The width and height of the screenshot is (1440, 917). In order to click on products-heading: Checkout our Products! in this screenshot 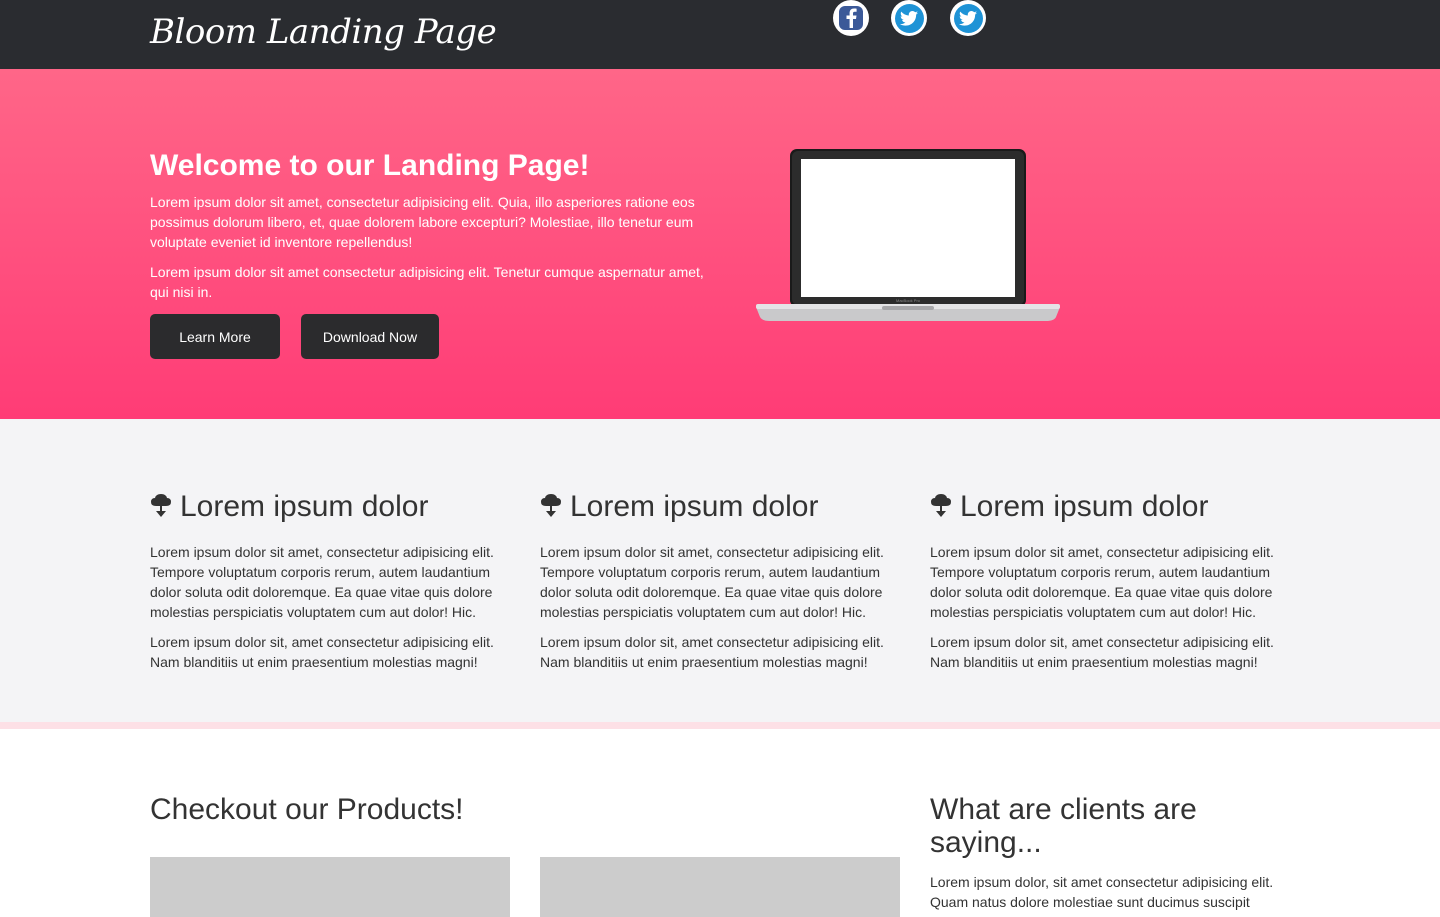, I will do `click(307, 809)`.